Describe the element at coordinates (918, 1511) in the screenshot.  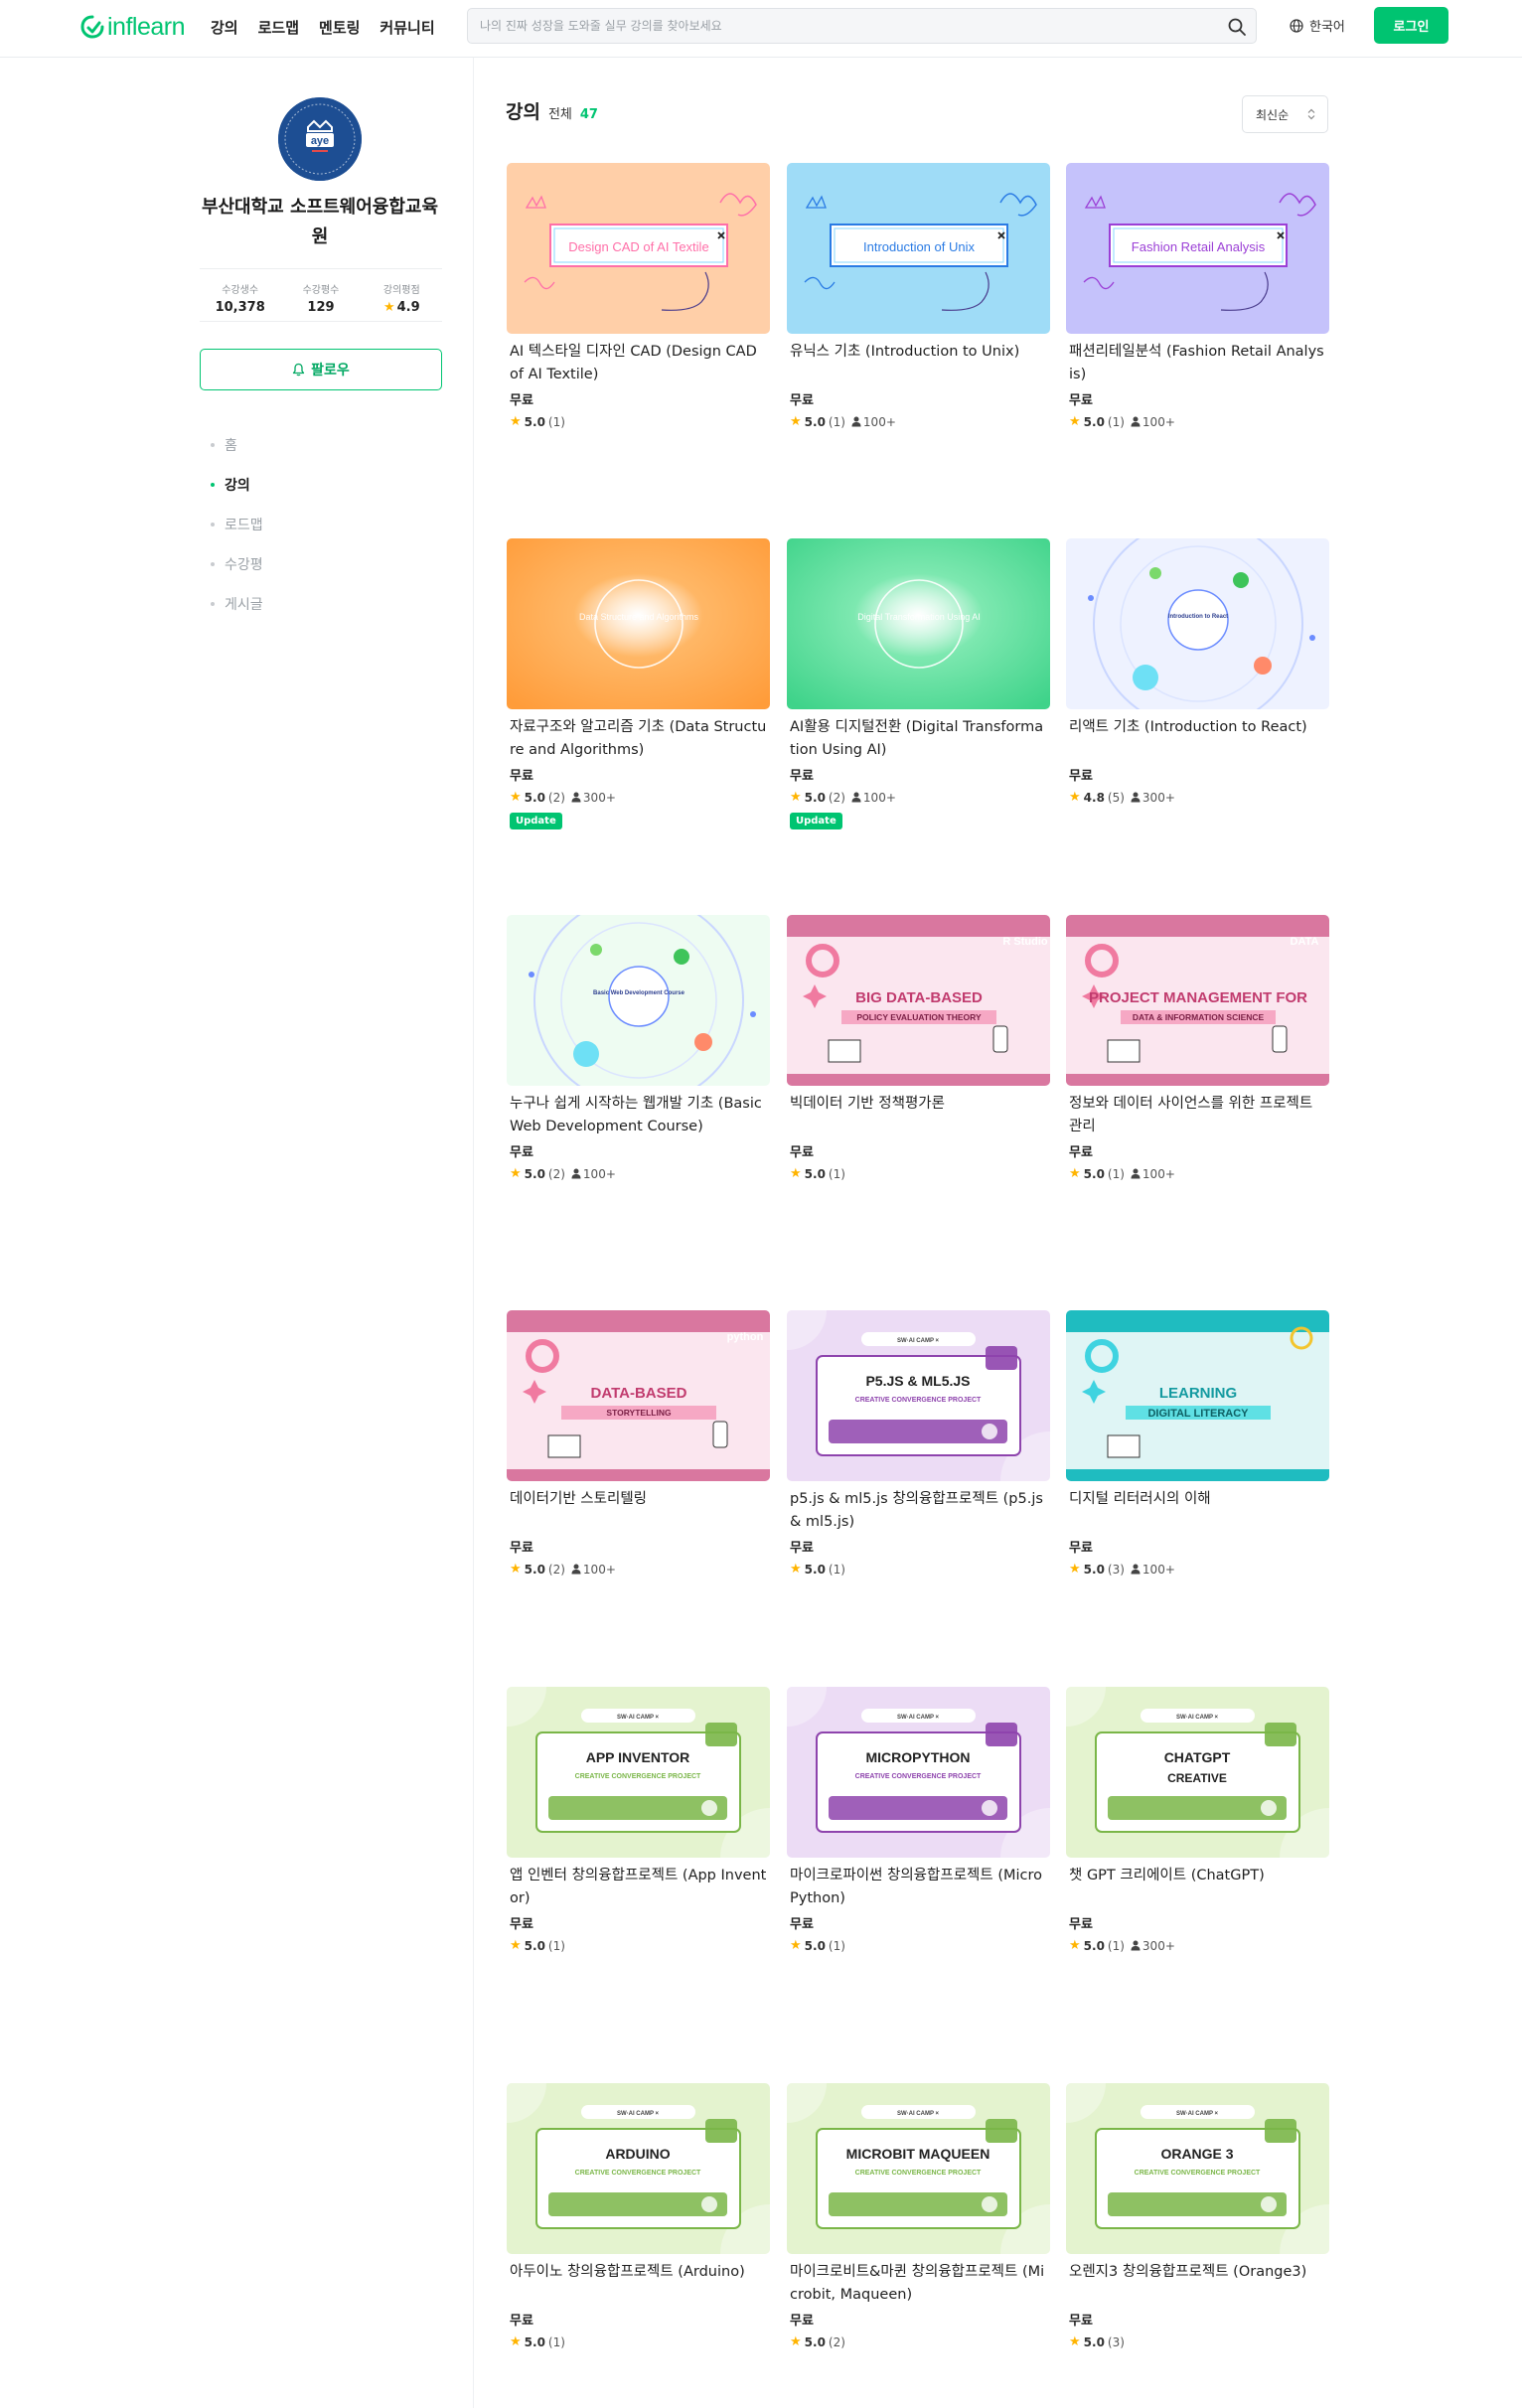
I see `course-title: p5.js & ml5.js 창의융합프로젝트 (p5.js & ml5.js)` at that location.